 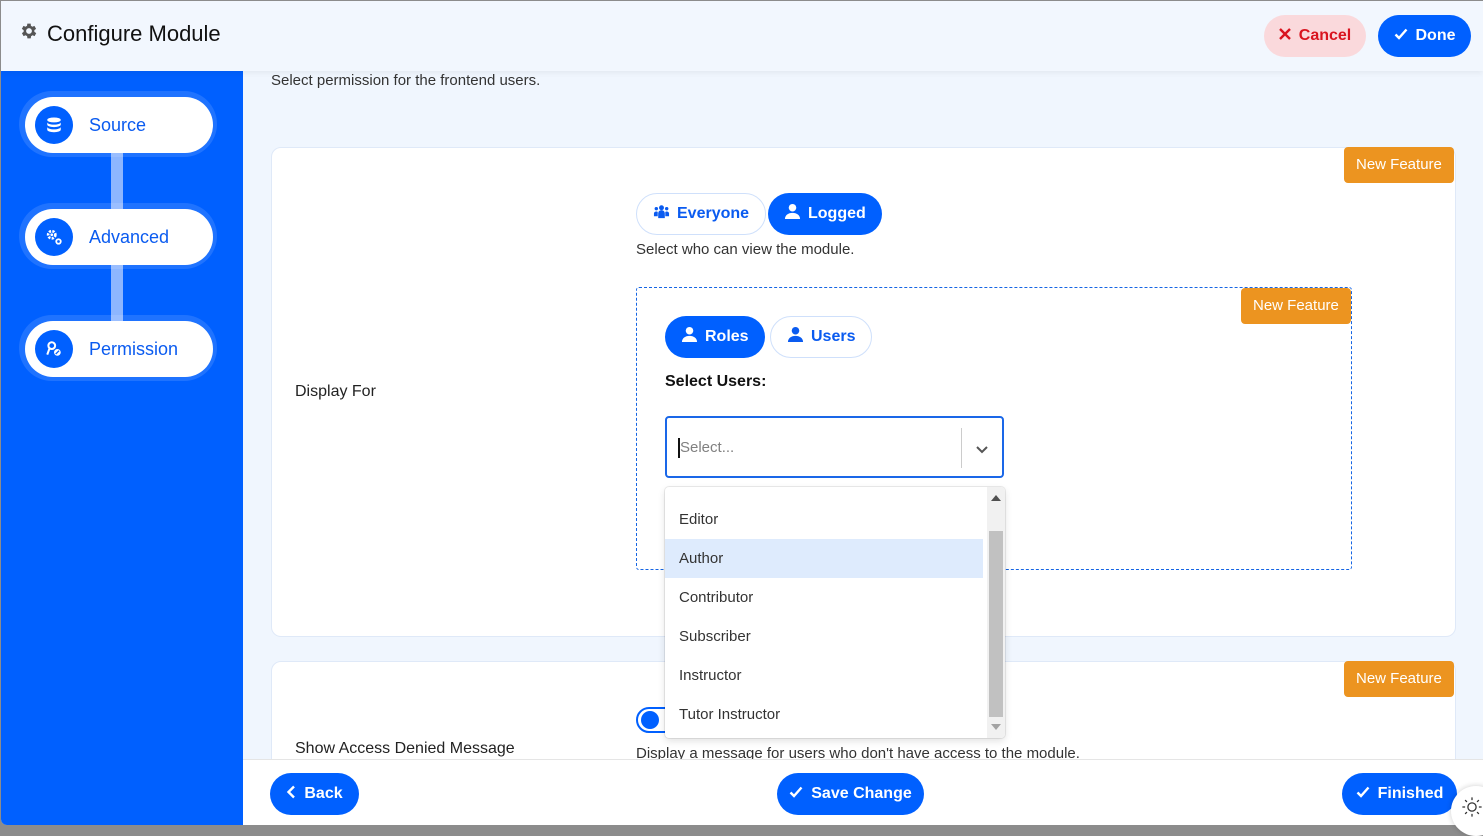 I want to click on chip-label: Users, so click(x=833, y=336).